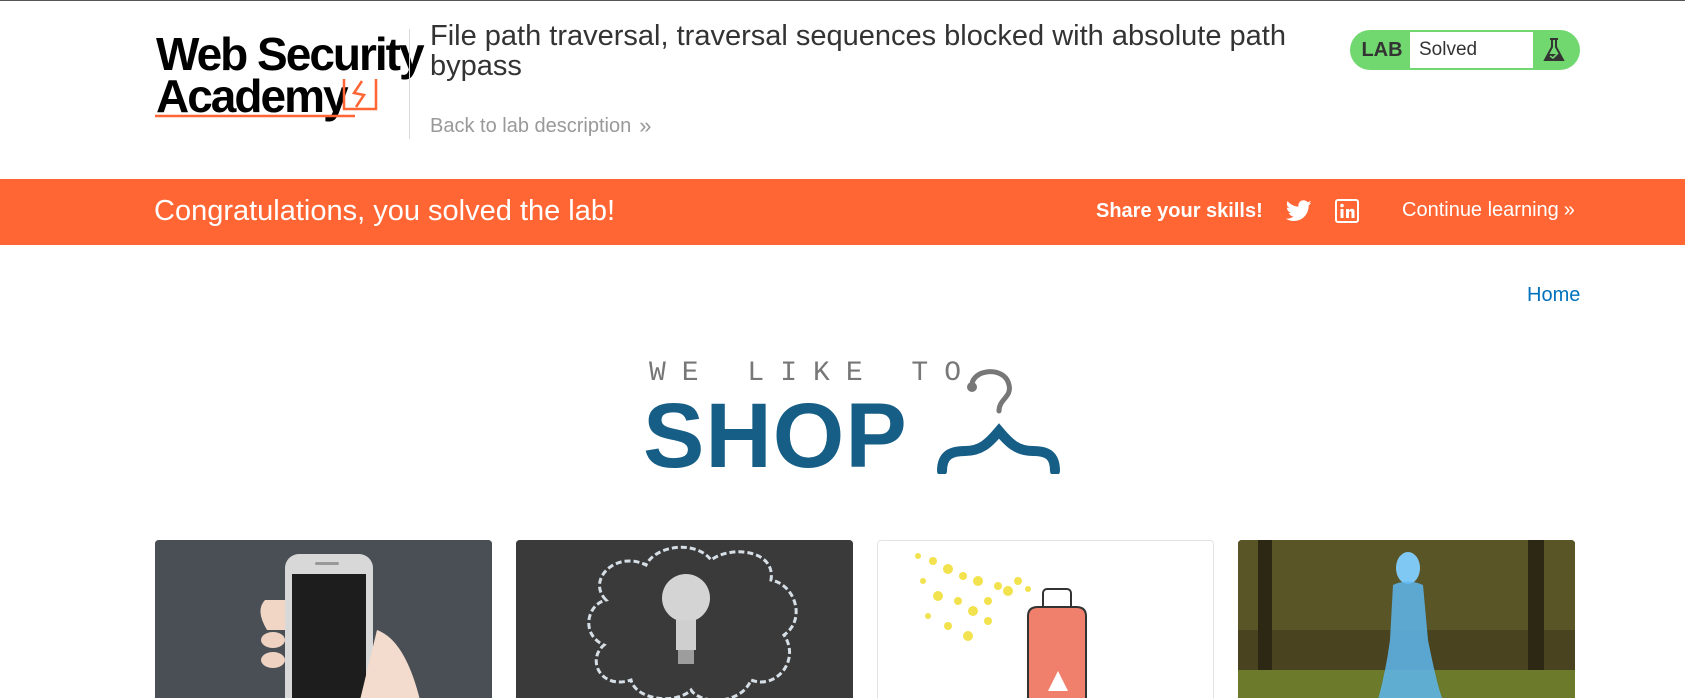 The width and height of the screenshot is (1685, 698). I want to click on product-image-lightbulb, so click(684, 619).